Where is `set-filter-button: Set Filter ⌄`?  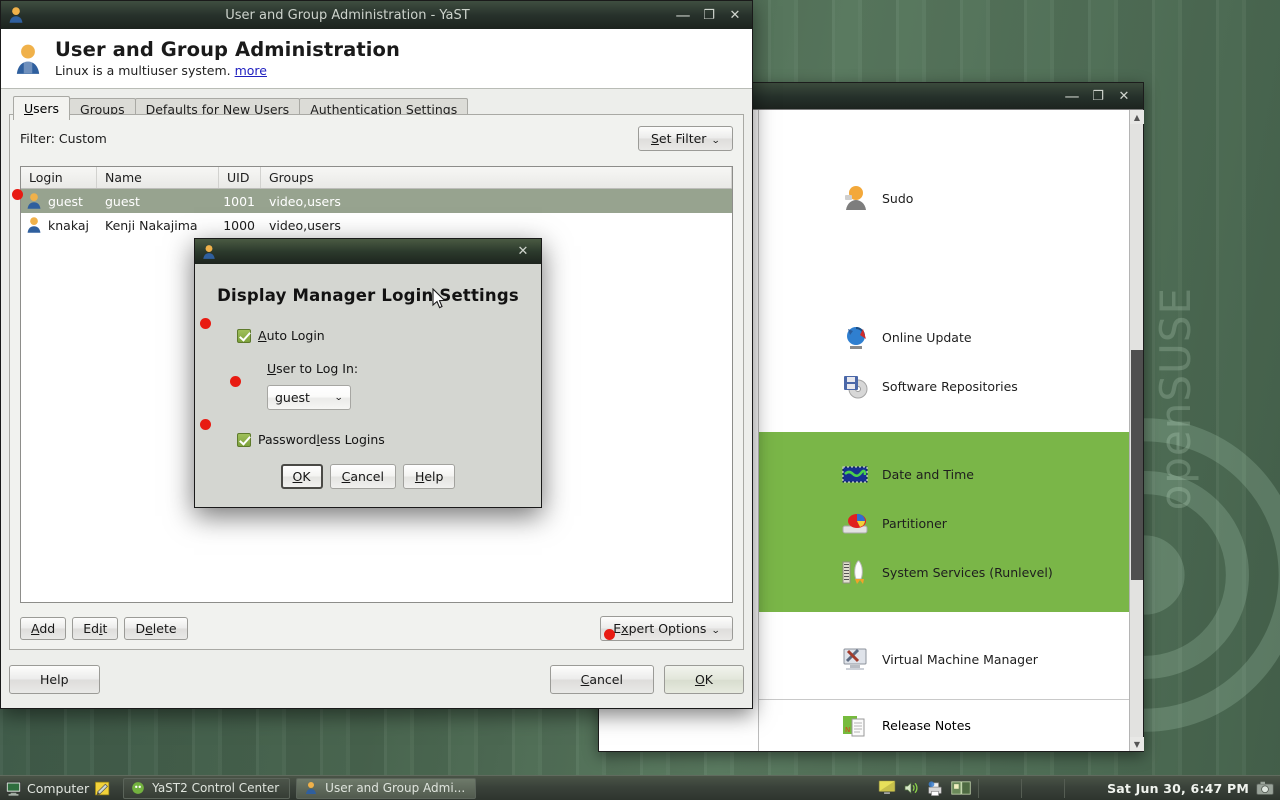 set-filter-button: Set Filter ⌄ is located at coordinates (685, 138).